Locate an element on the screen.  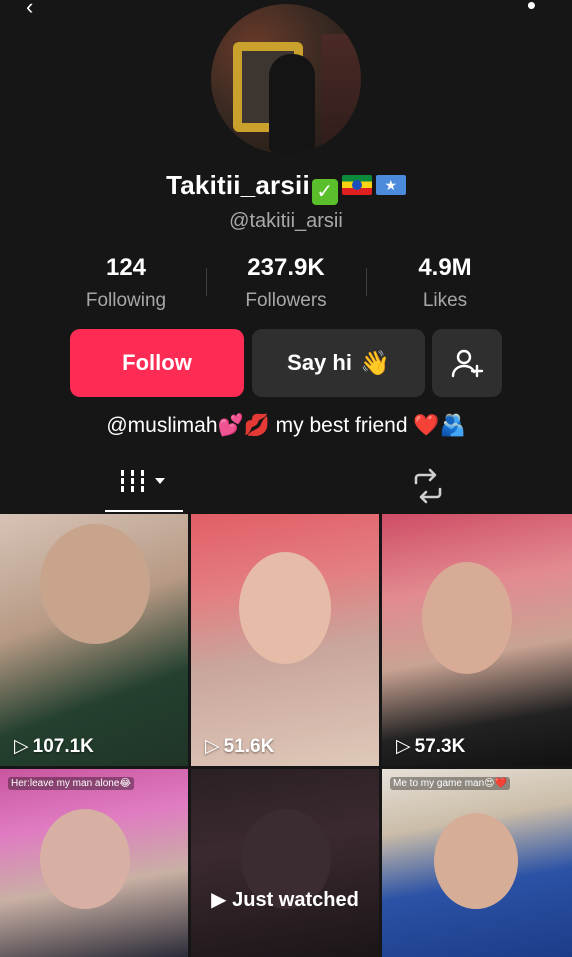
view-count-value: 51.6K is located at coordinates (249, 746).